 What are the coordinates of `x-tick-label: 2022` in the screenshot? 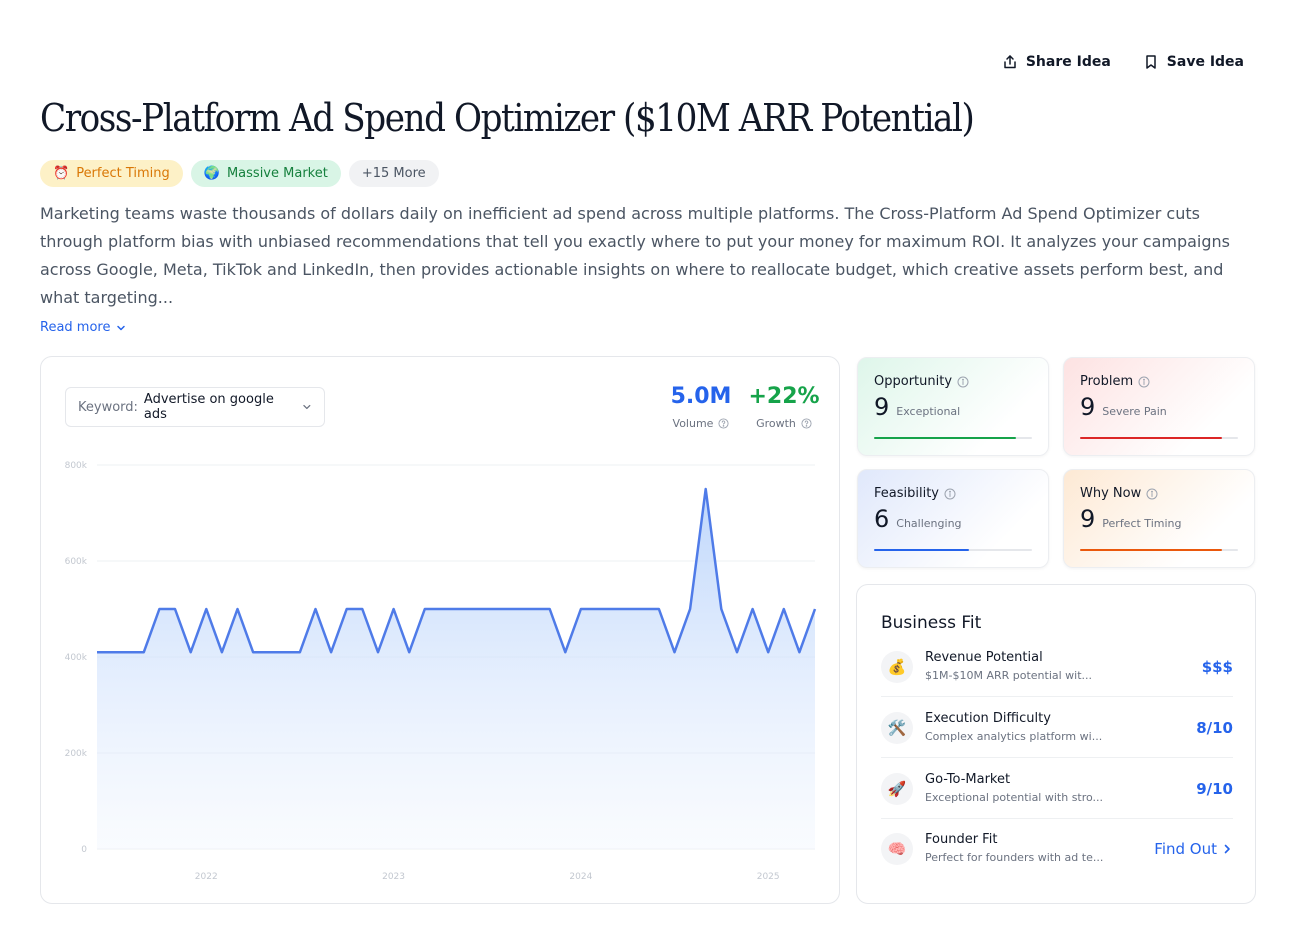 It's located at (206, 877).